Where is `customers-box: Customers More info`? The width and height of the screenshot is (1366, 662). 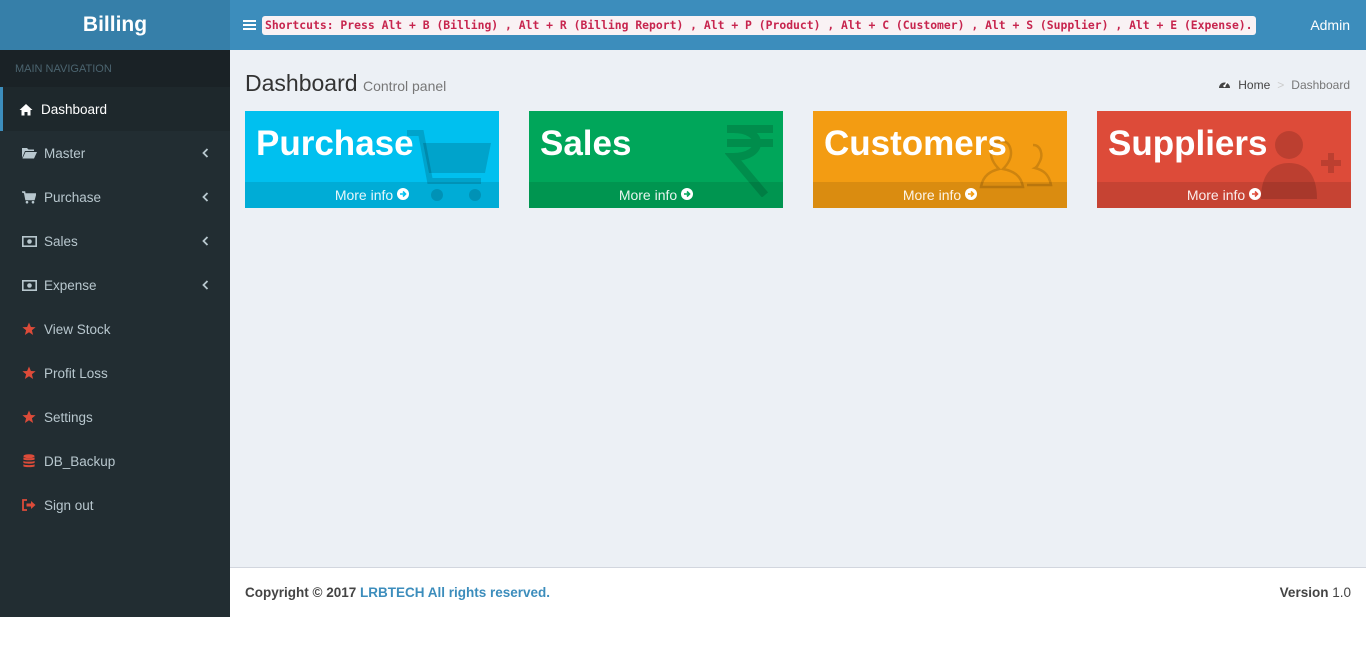
customers-box: Customers More info is located at coordinates (940, 159).